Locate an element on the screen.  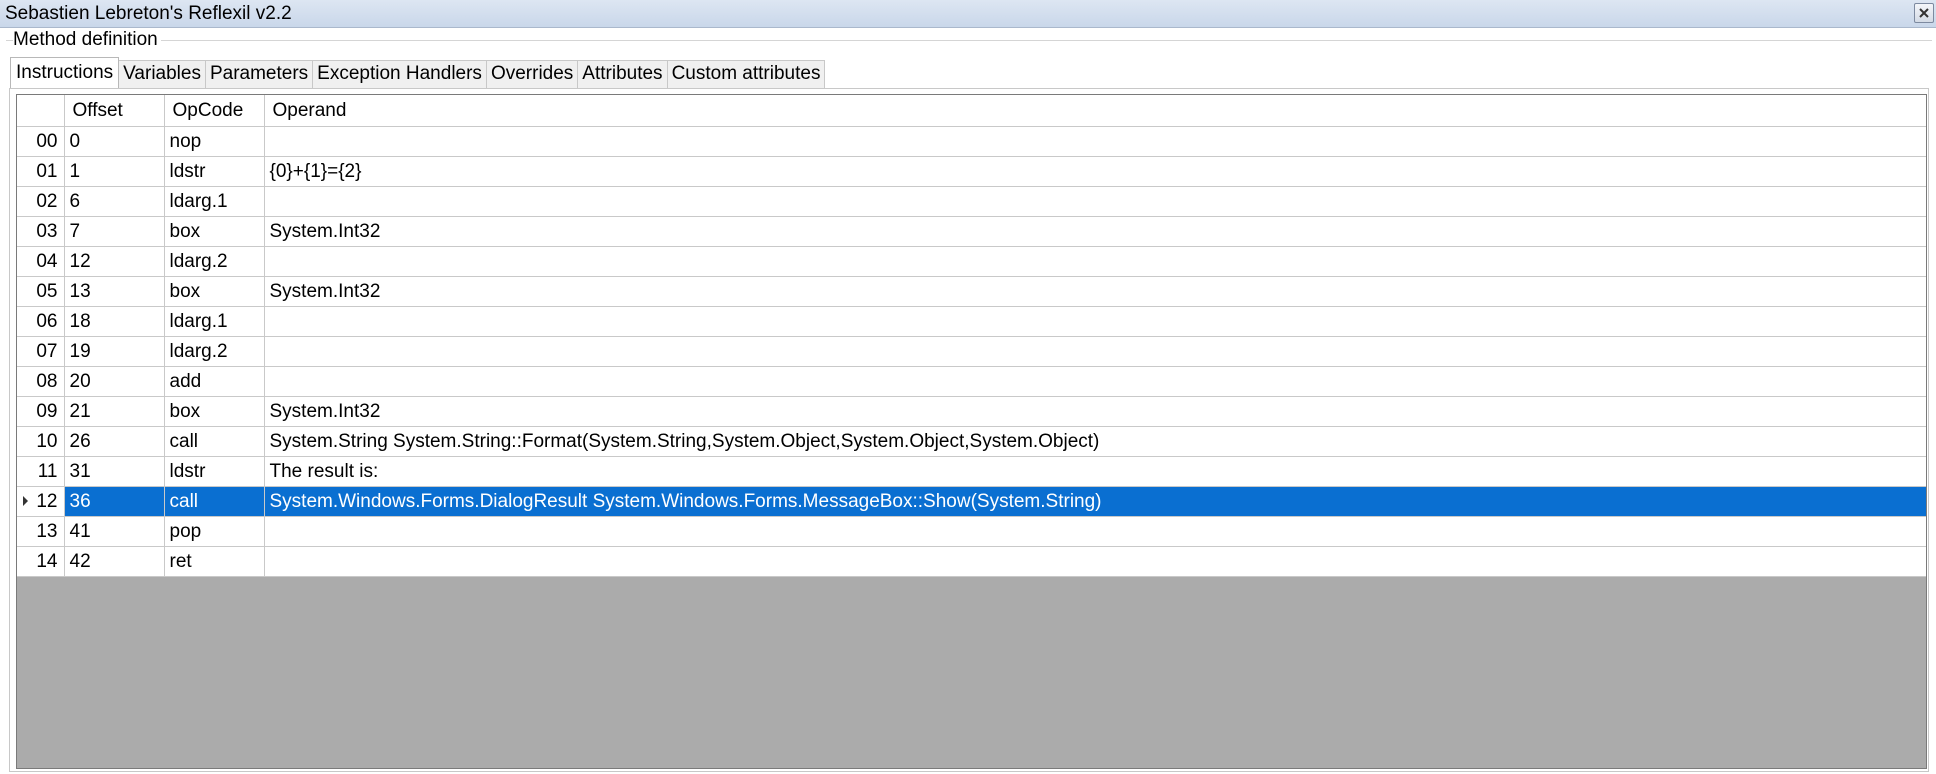
offset-cell: 7 is located at coordinates (114, 231).